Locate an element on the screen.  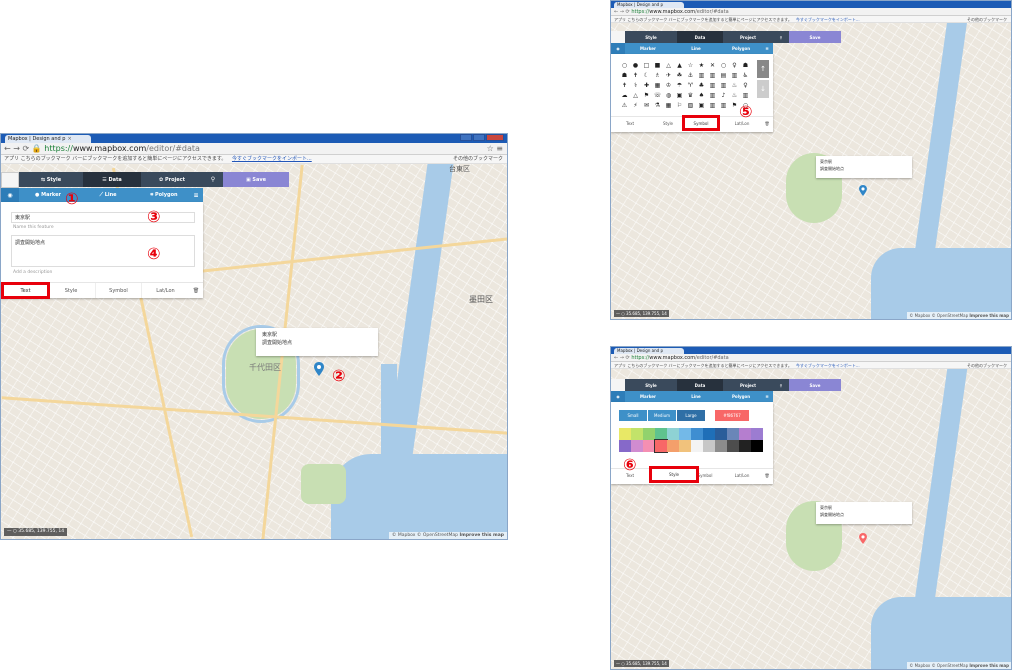
style-tab-highlight: Style is located at coordinates (674, 474).